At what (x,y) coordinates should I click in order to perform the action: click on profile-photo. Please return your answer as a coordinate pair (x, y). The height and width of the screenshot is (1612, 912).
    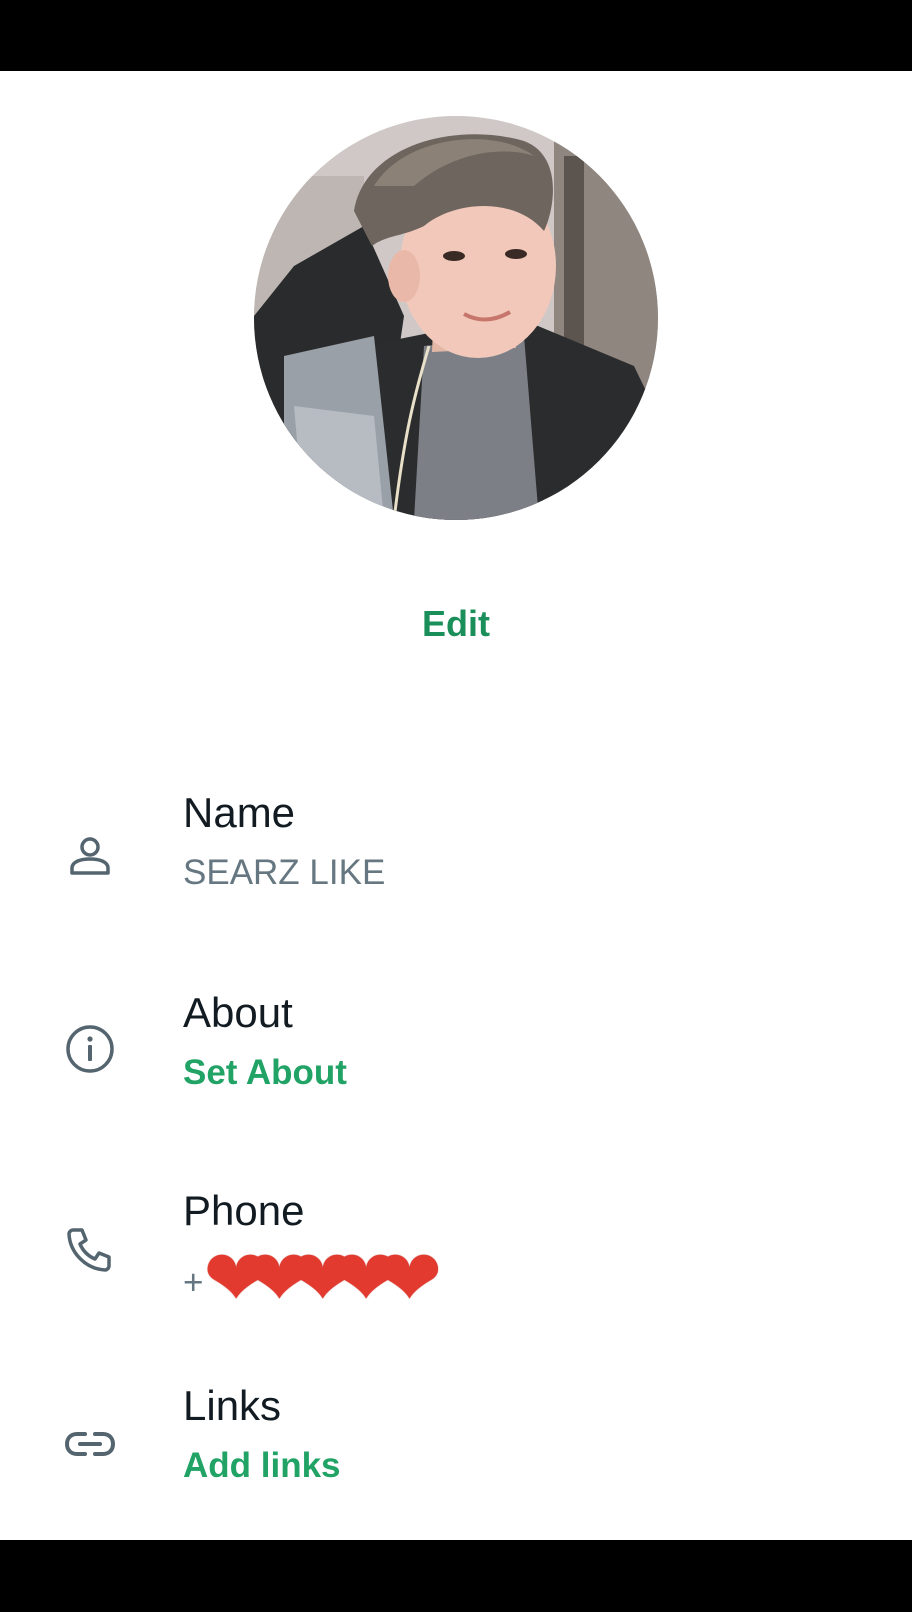
    Looking at the image, I should click on (456, 318).